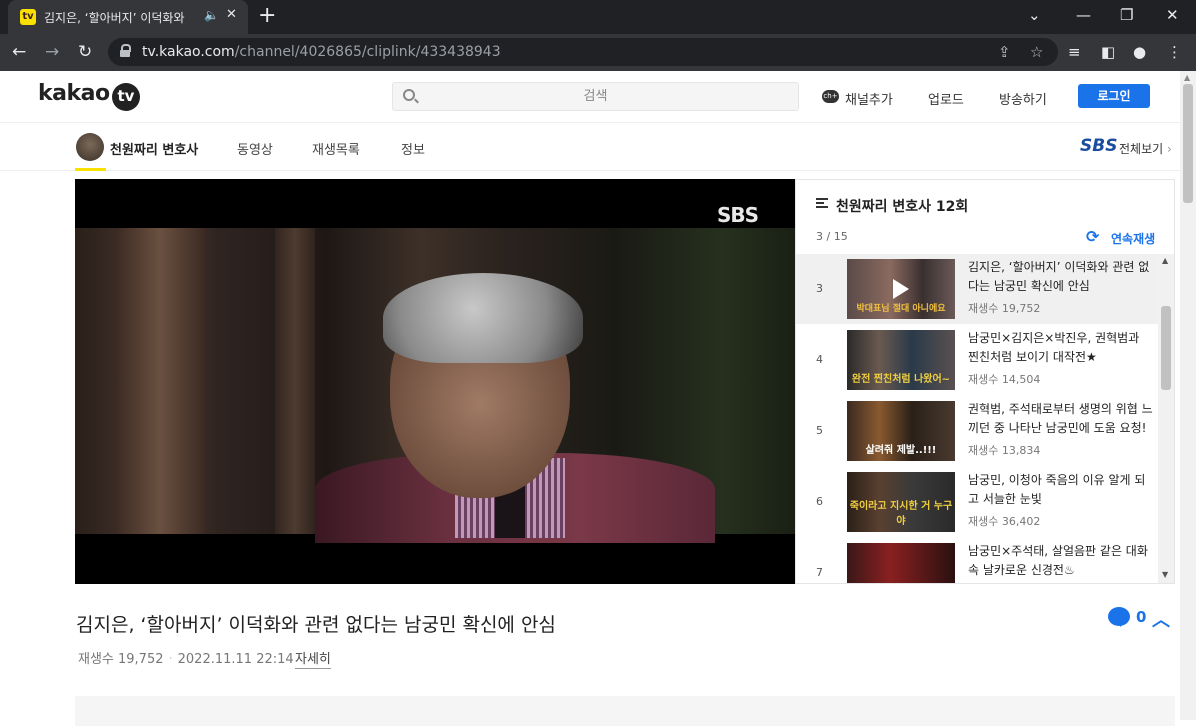 The width and height of the screenshot is (1196, 726). I want to click on tab-search-icon: ⌄, so click(1034, 15).